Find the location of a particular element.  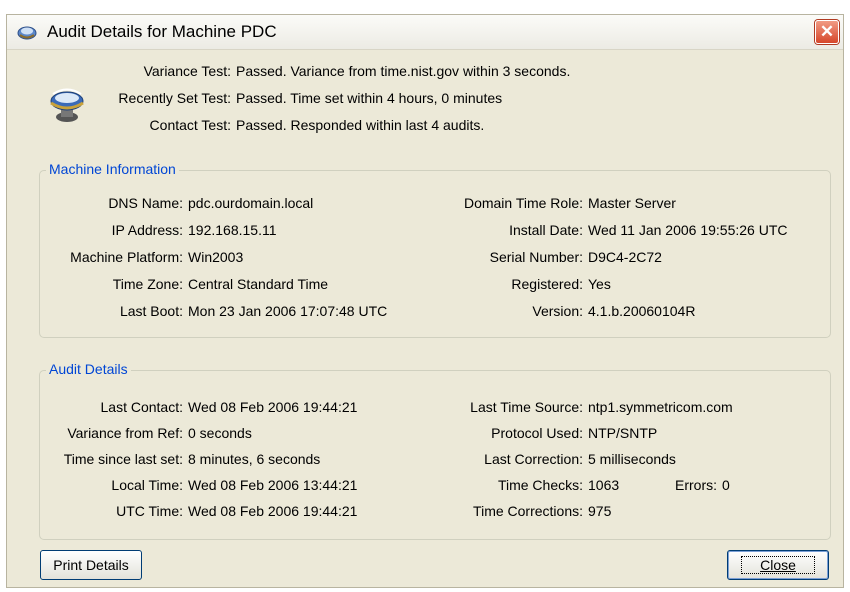

field-value: Wed 08 Feb 2006 13:44:21 is located at coordinates (273, 485).